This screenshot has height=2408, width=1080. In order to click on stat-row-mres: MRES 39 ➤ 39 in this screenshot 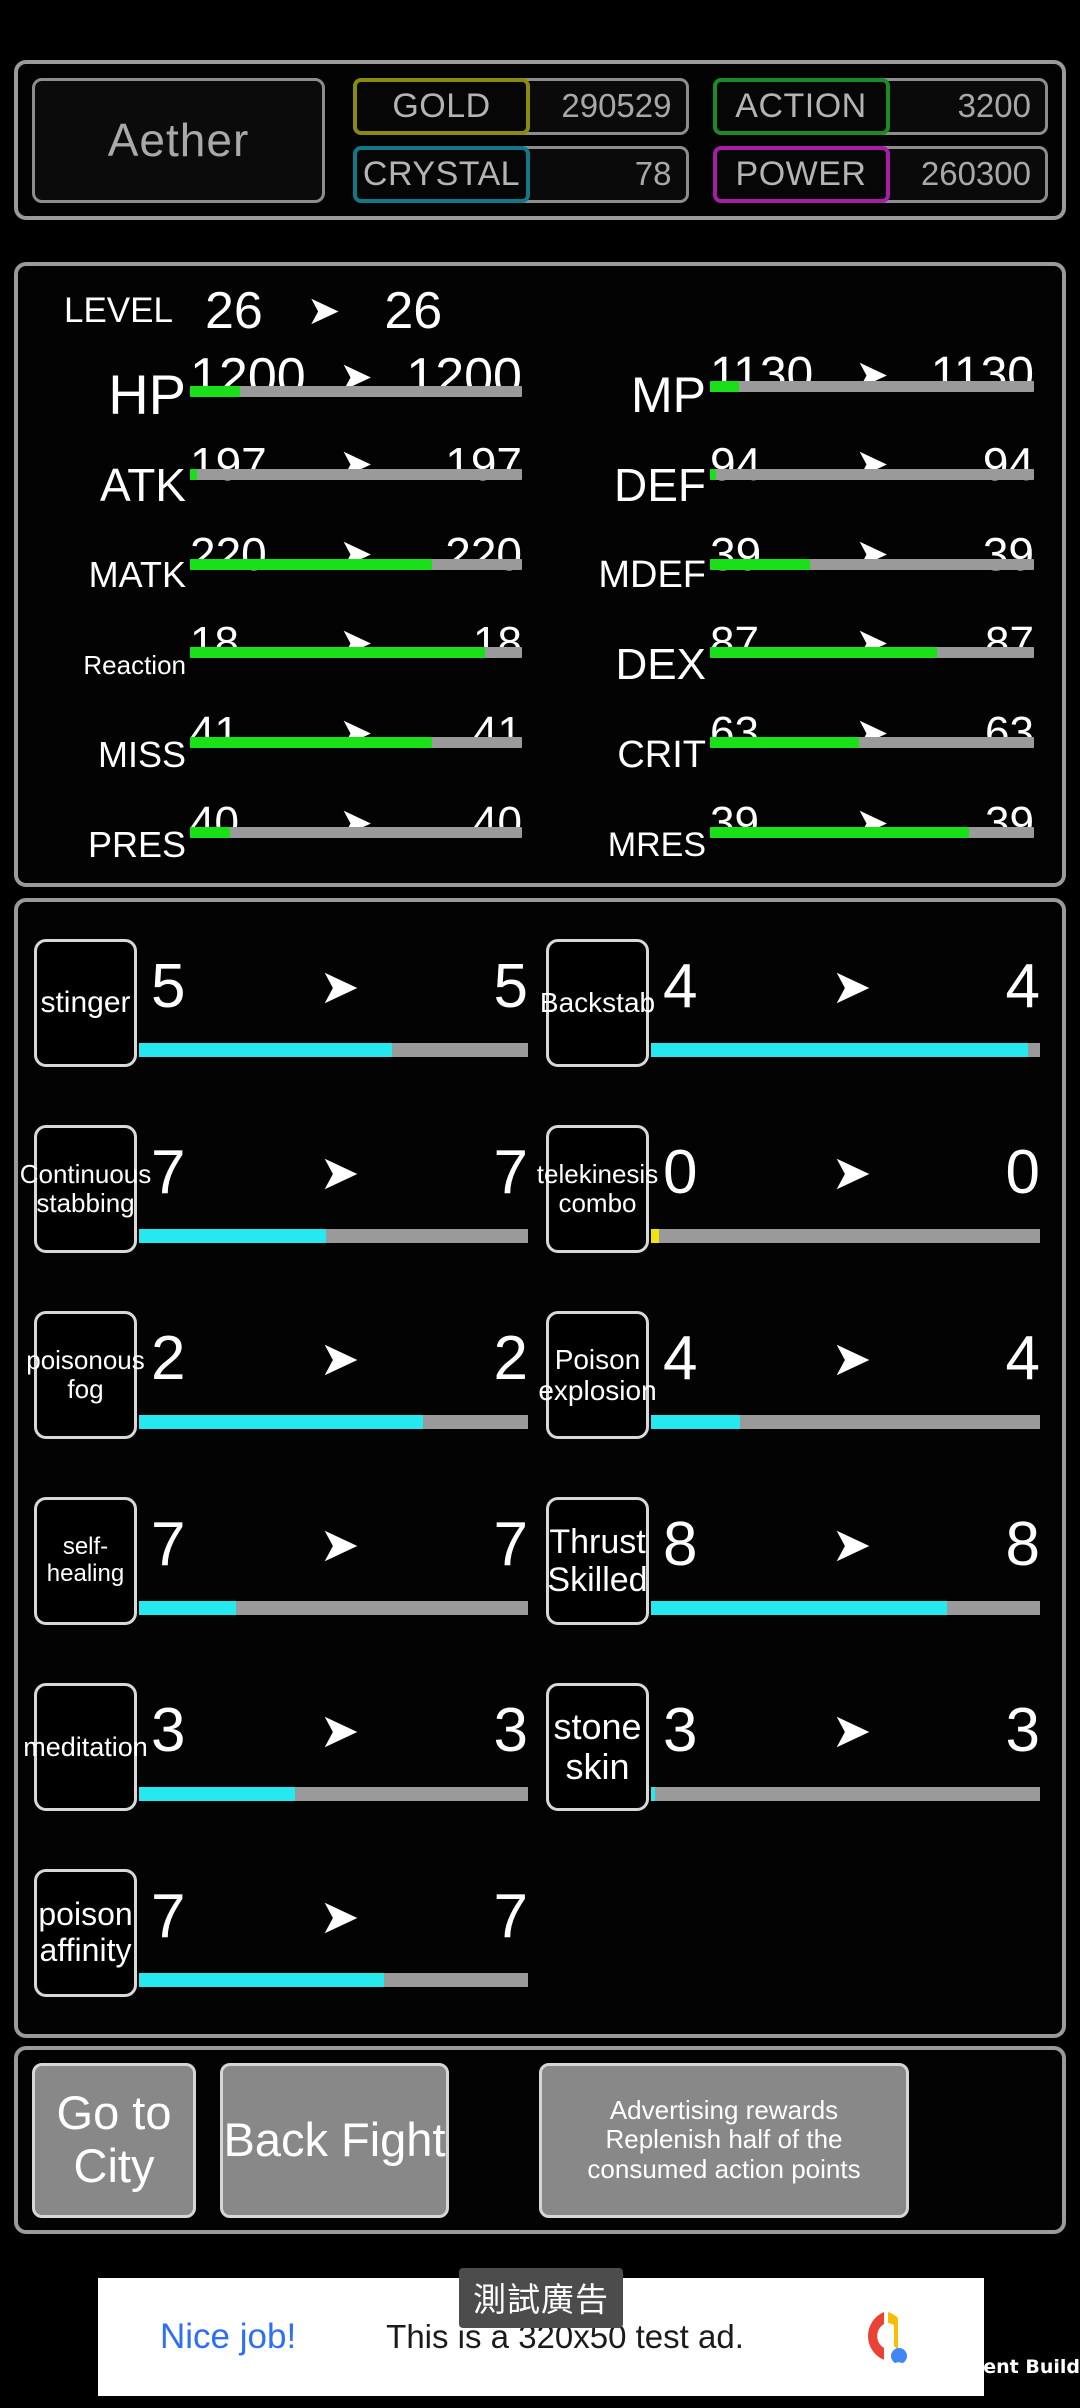, I will do `click(796, 844)`.